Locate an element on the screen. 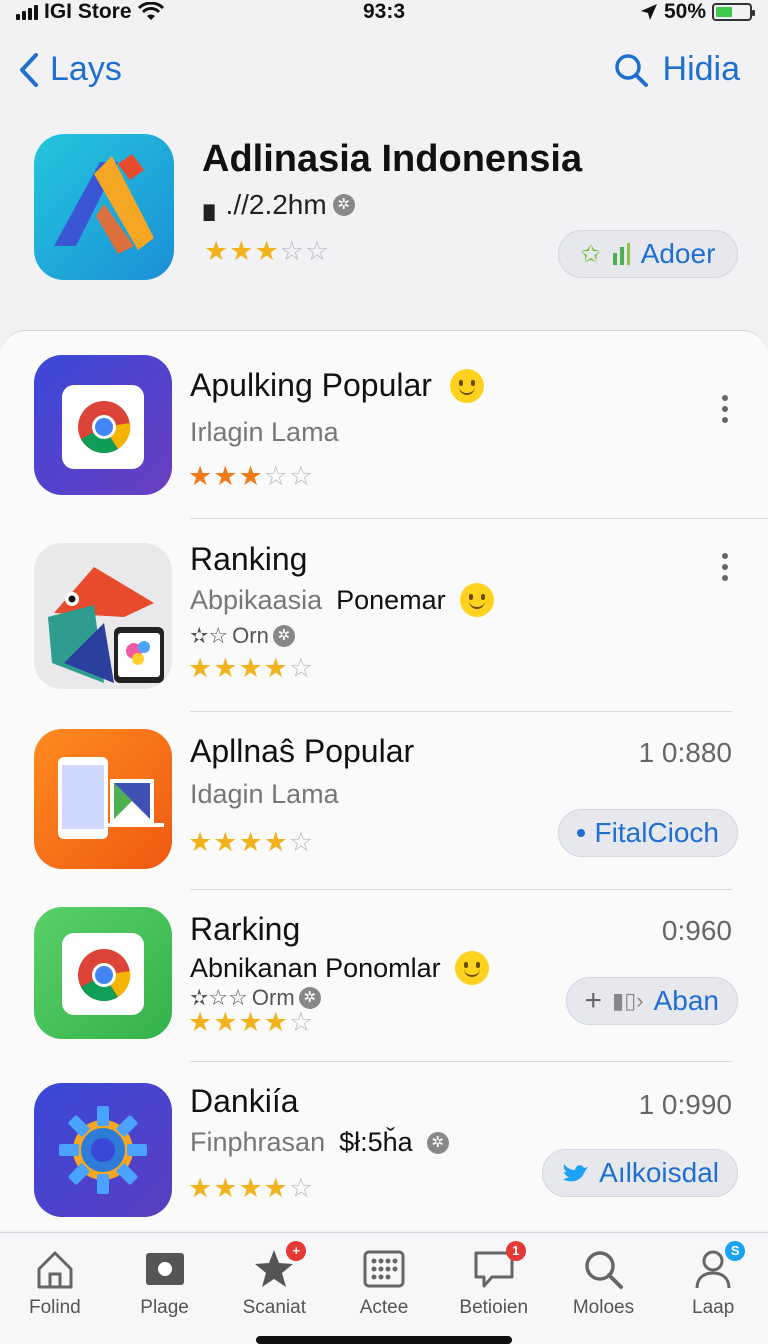 This screenshot has height=1344, width=768. featured-action-label: Adoer is located at coordinates (678, 253).